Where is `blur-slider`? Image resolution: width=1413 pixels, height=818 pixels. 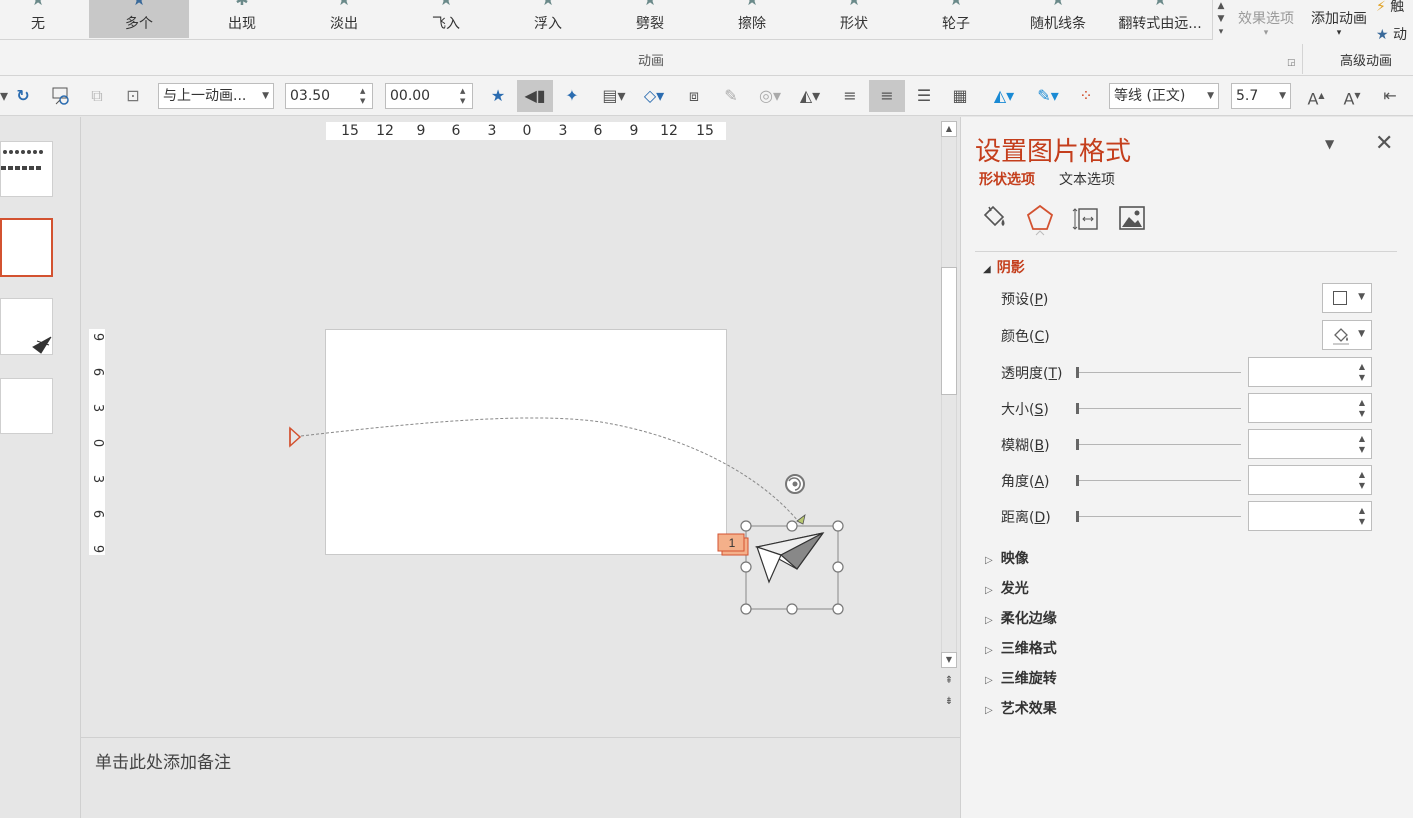
blur-slider is located at coordinates (1158, 444).